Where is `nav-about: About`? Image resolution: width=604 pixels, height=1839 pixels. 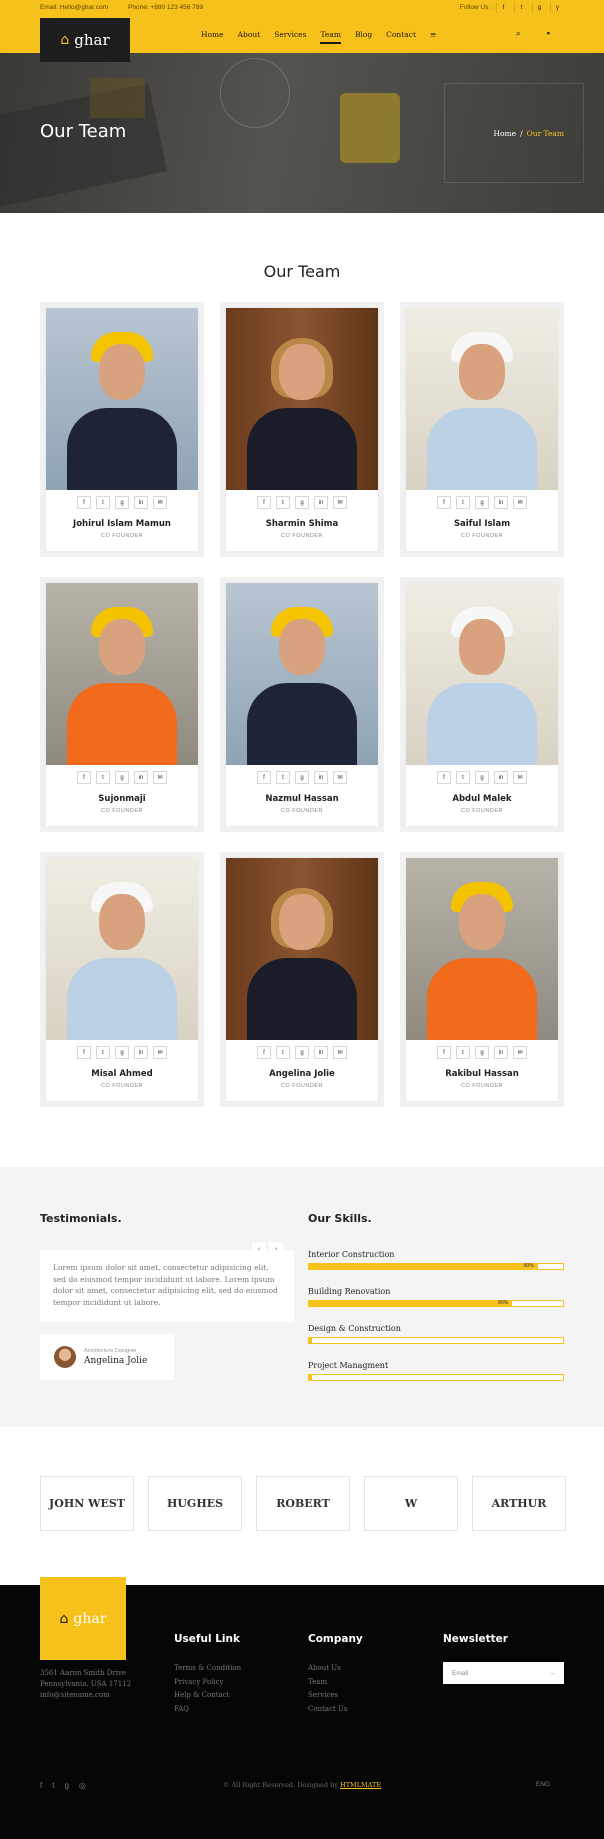
nav-about: About is located at coordinates (249, 37).